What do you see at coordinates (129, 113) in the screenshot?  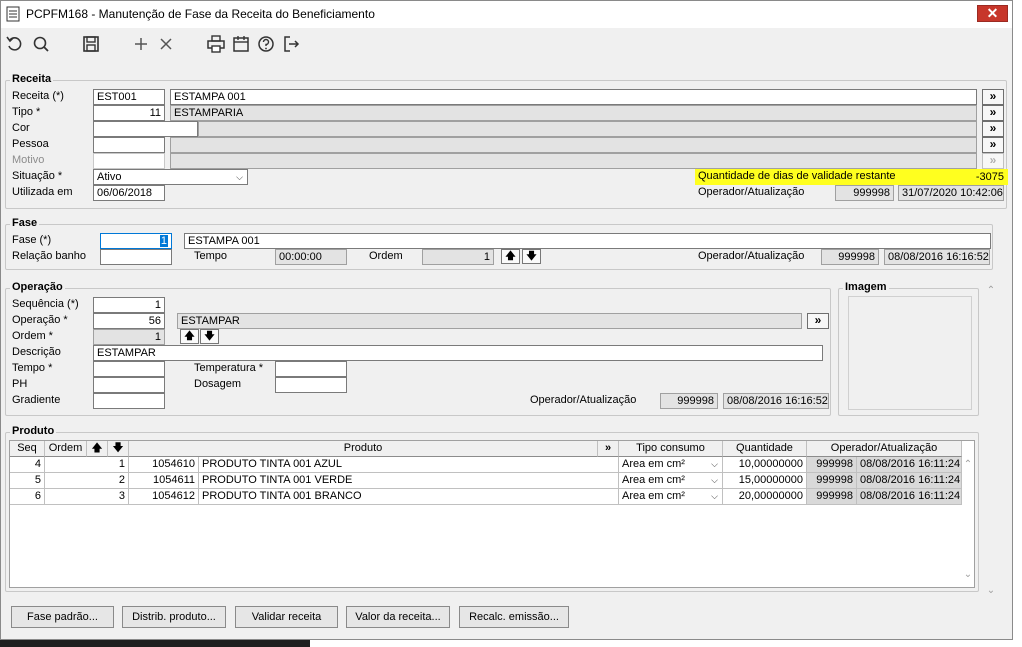 I see `tipo-code-input: 11` at bounding box center [129, 113].